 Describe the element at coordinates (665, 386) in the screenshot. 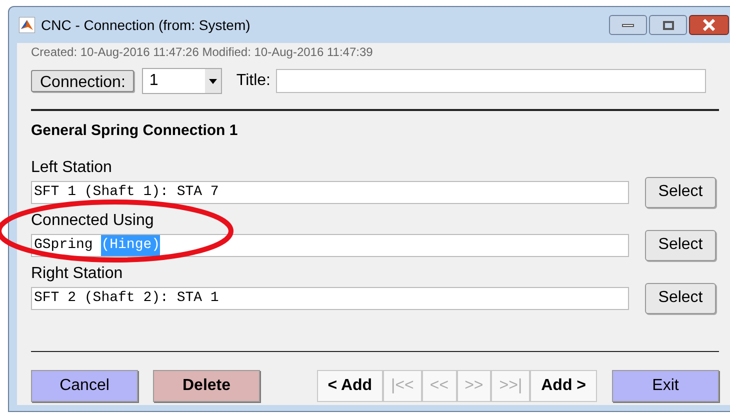

I see `action-button: Exit` at that location.